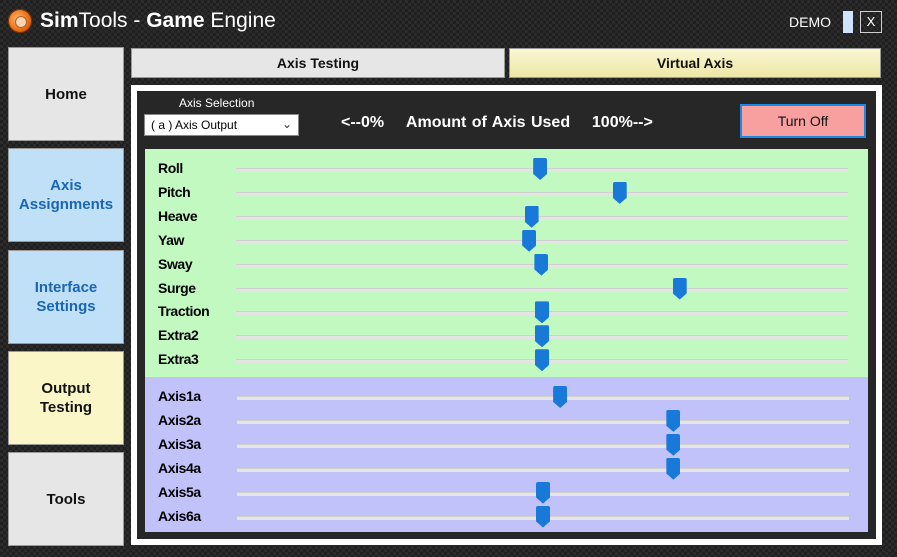 The height and width of the screenshot is (557, 897). Describe the element at coordinates (871, 22) in the screenshot. I see `close-button: X` at that location.